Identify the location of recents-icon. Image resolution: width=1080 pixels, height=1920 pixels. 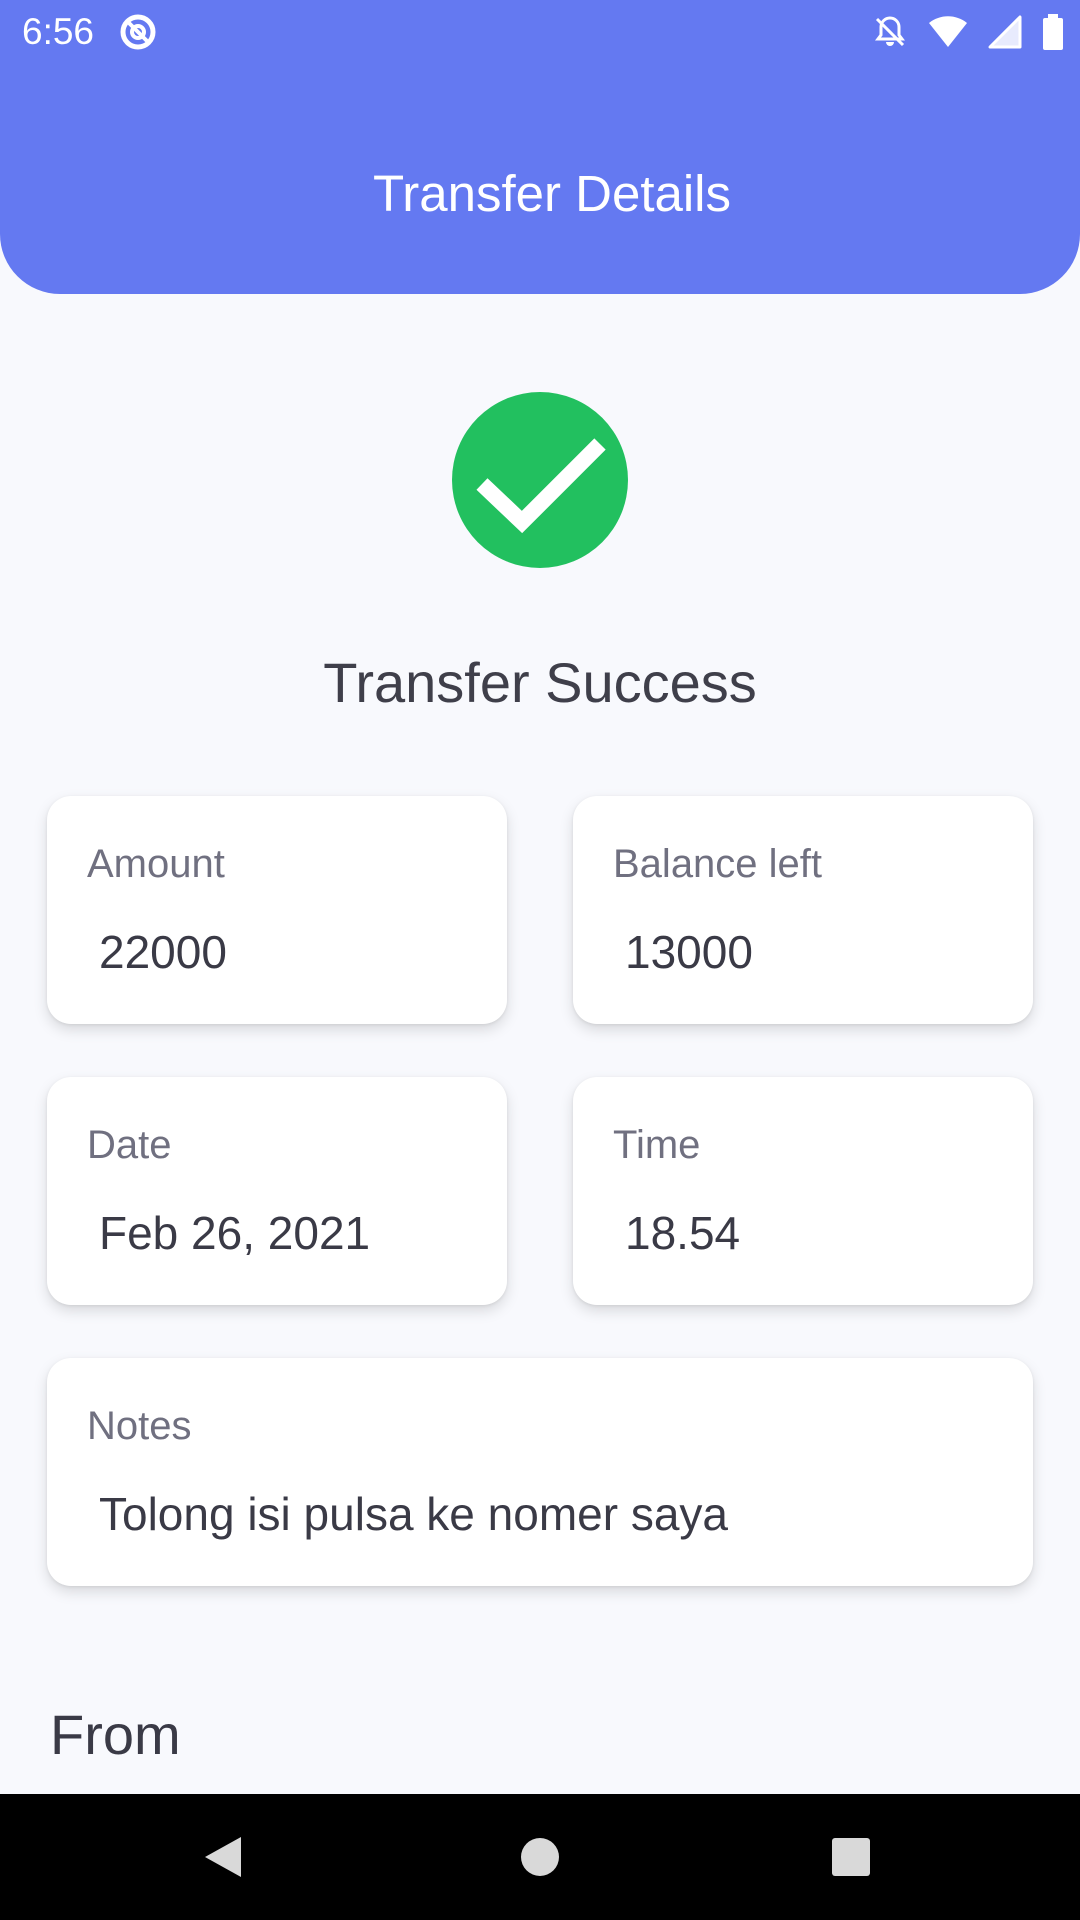
(851, 1857).